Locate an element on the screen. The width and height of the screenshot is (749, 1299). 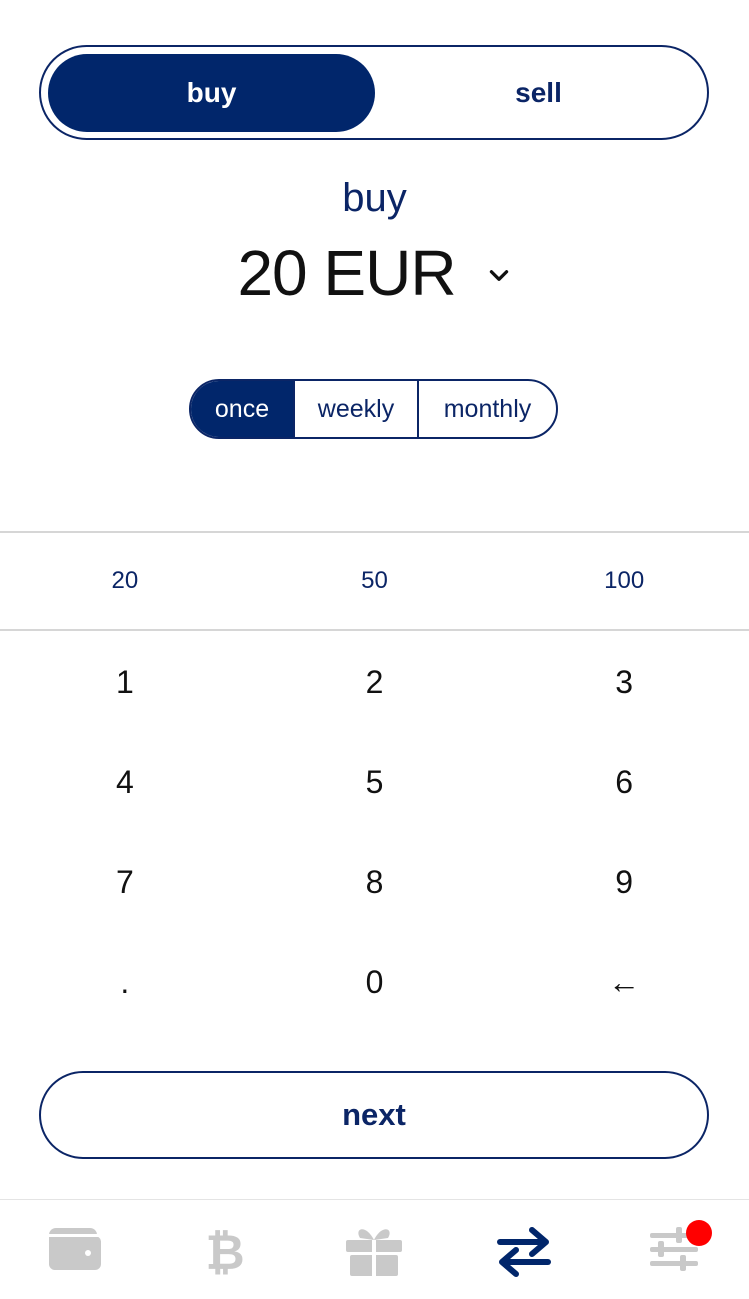
tab-bitcoin: ₿ is located at coordinates (225, 1249).